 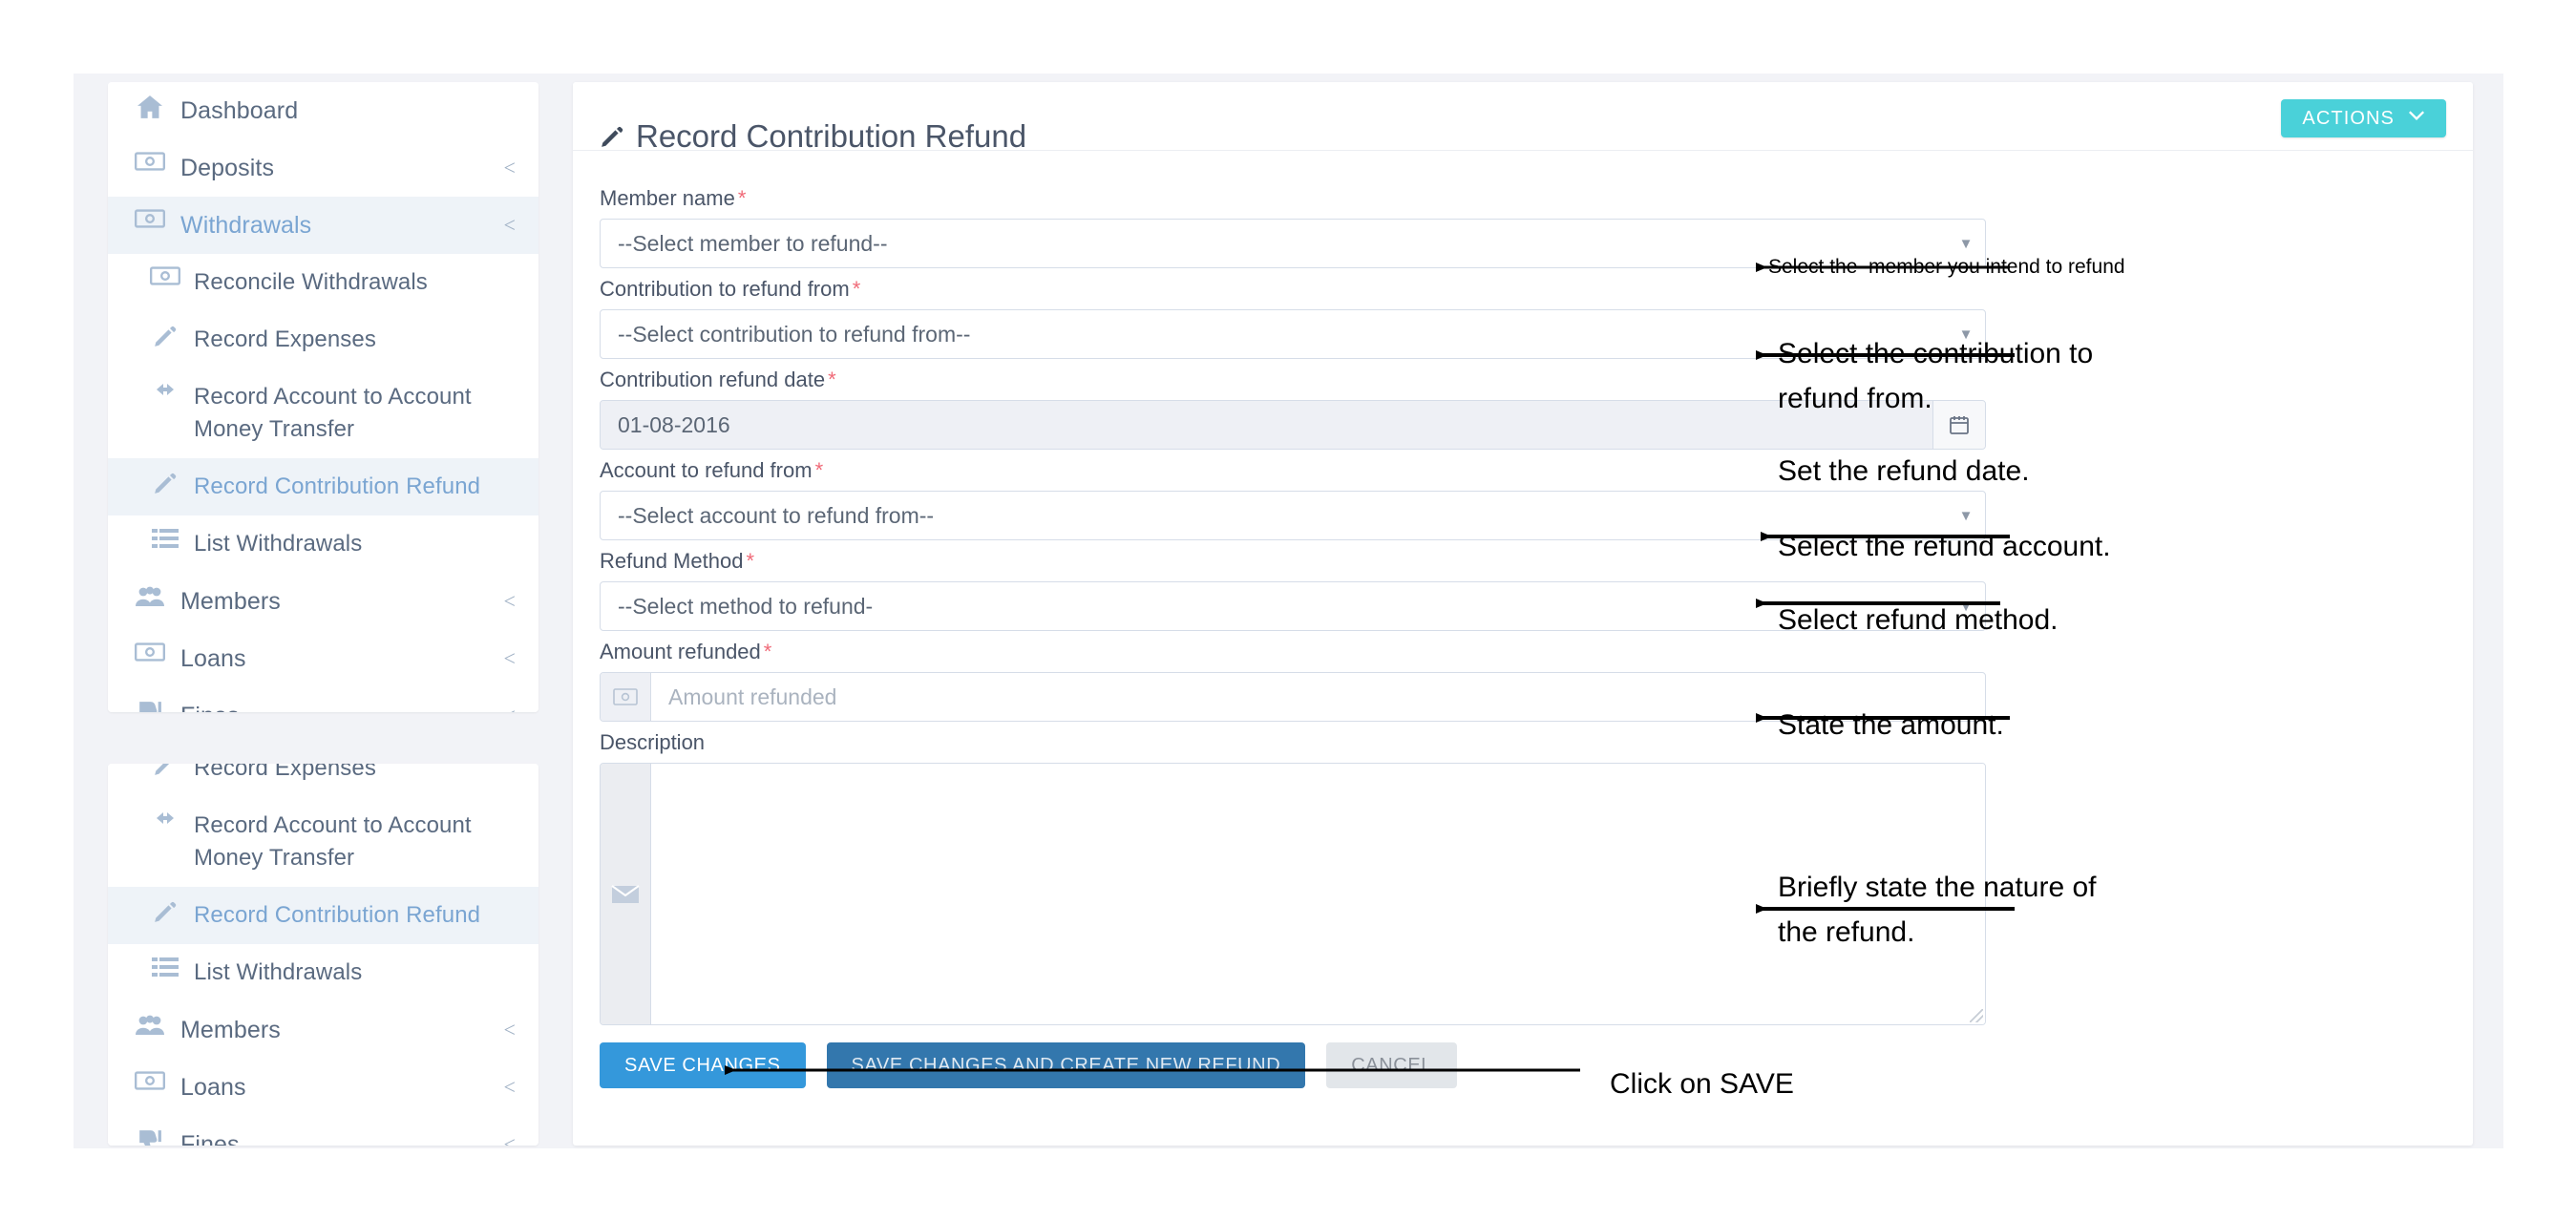 What do you see at coordinates (1937, 910) in the screenshot?
I see `annotation-description-text: Briefly state the nature of the refund.` at bounding box center [1937, 910].